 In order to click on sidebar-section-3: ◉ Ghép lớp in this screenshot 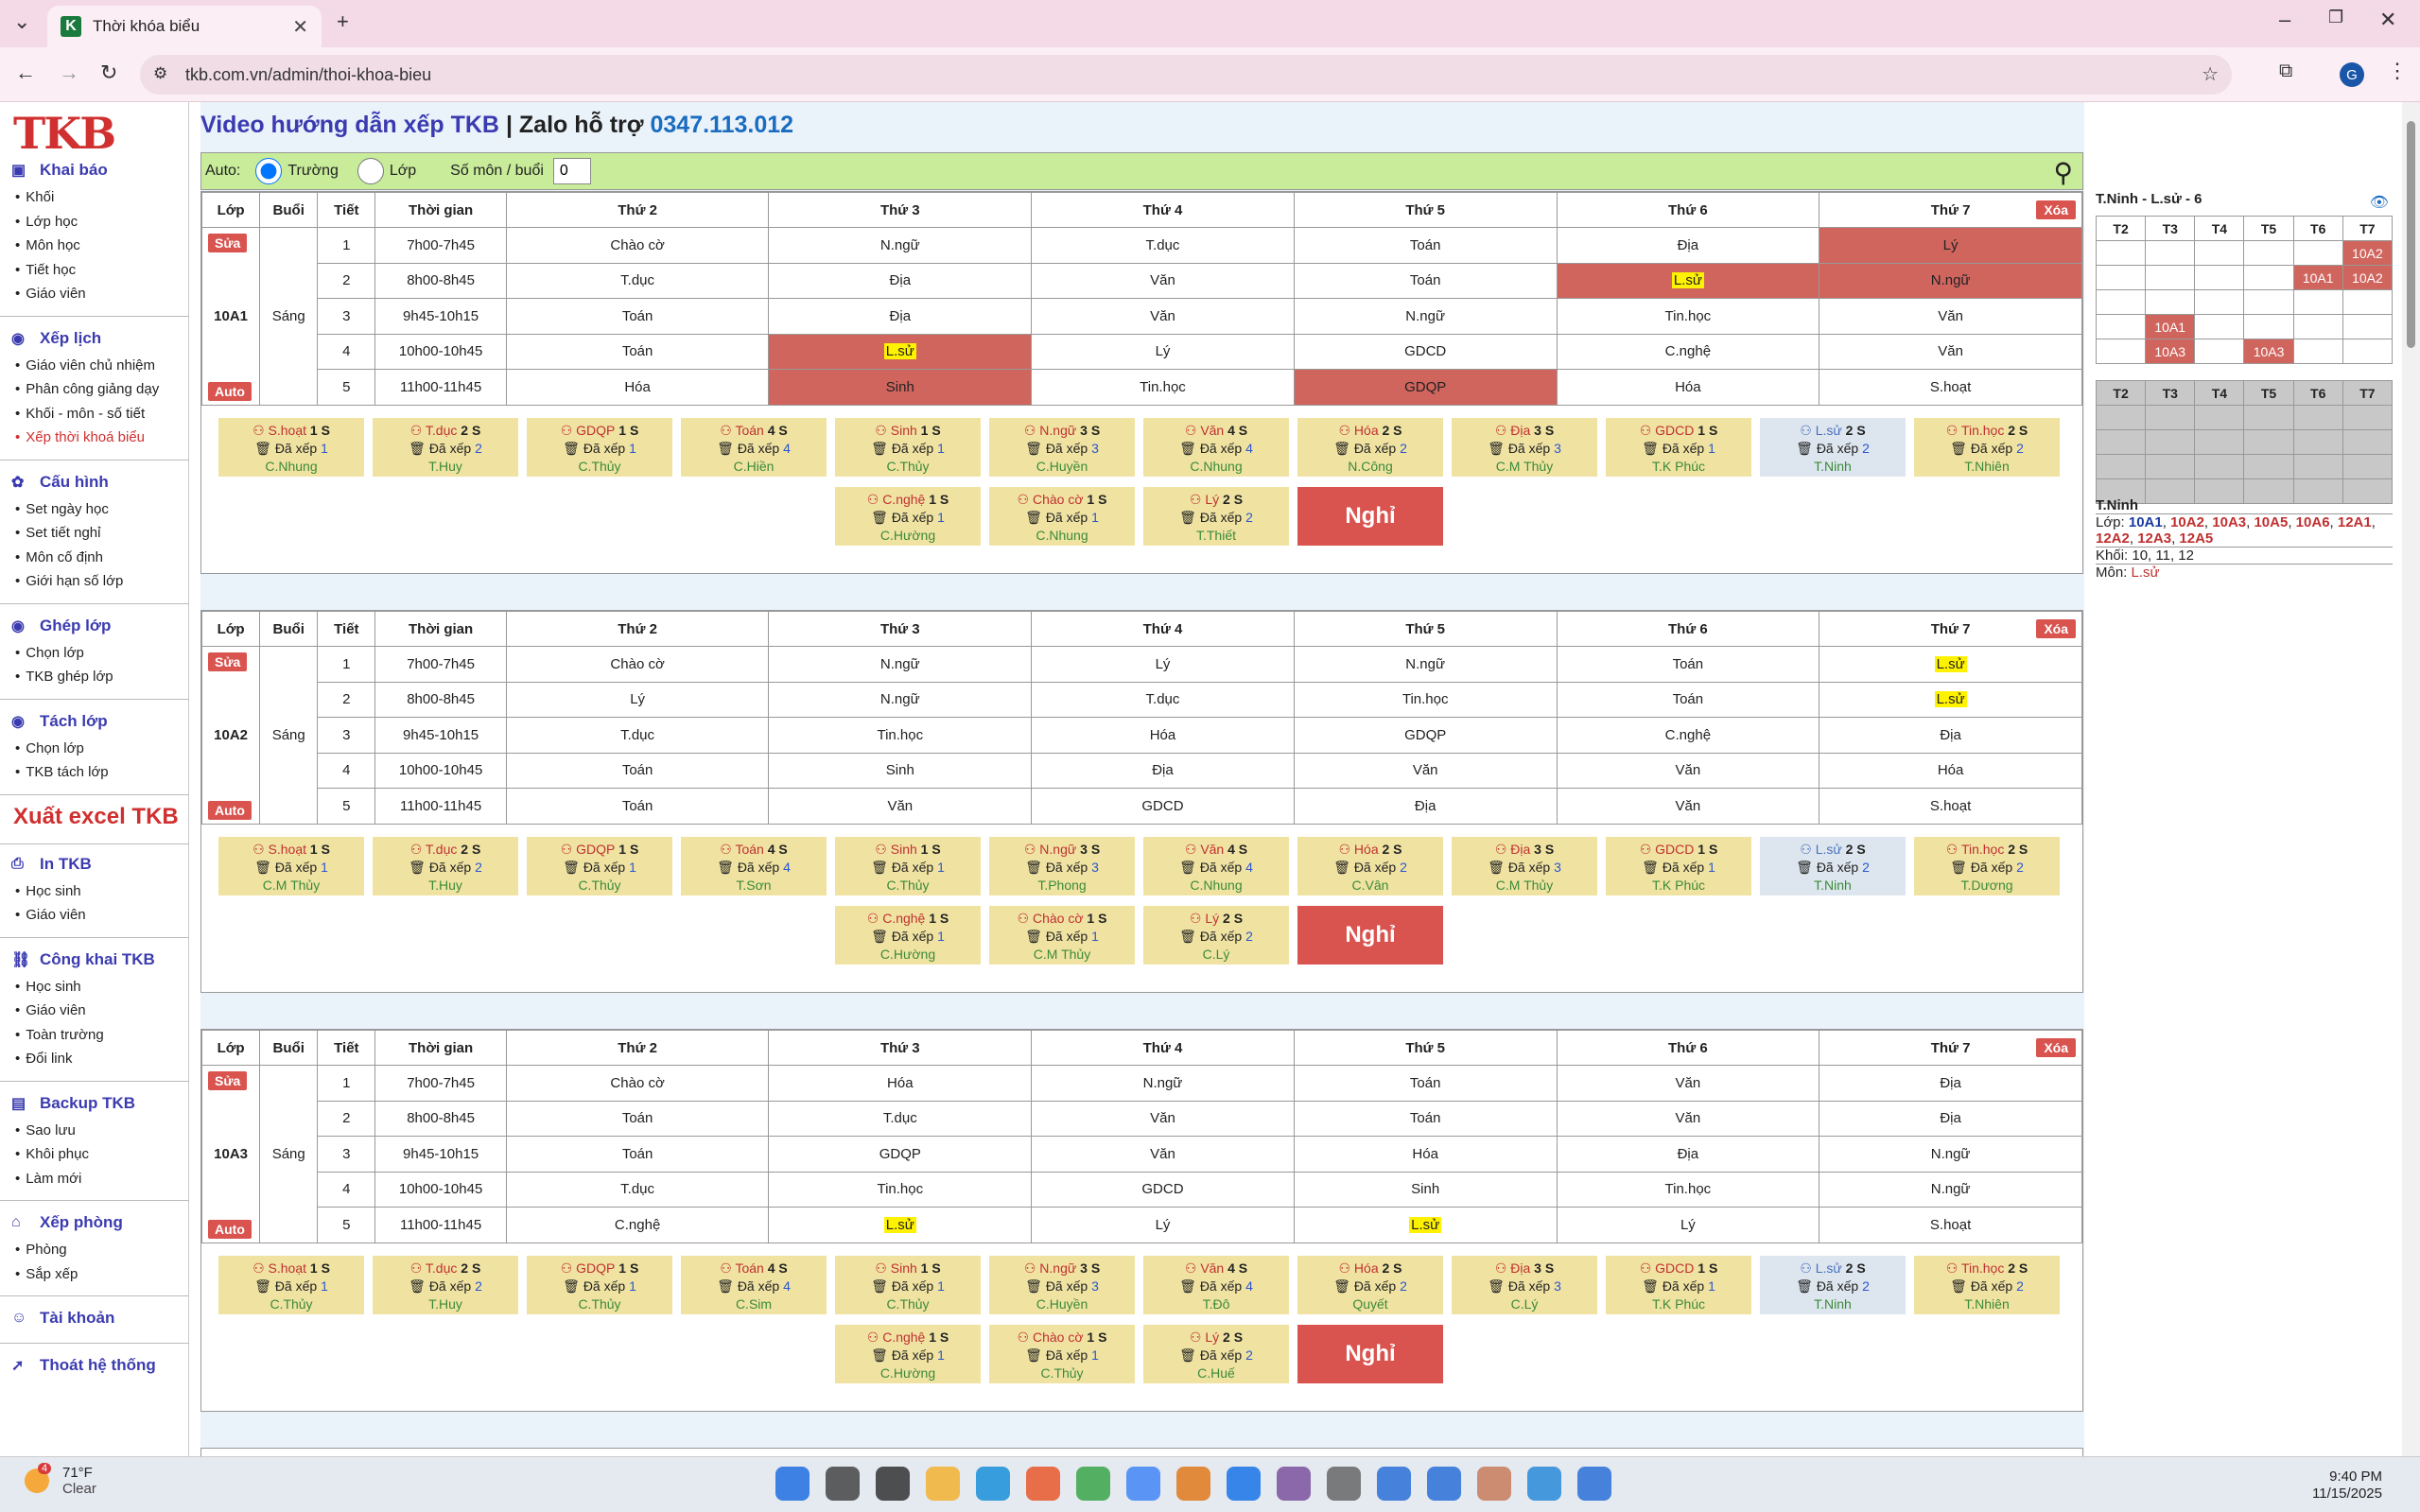, I will do `click(61, 626)`.